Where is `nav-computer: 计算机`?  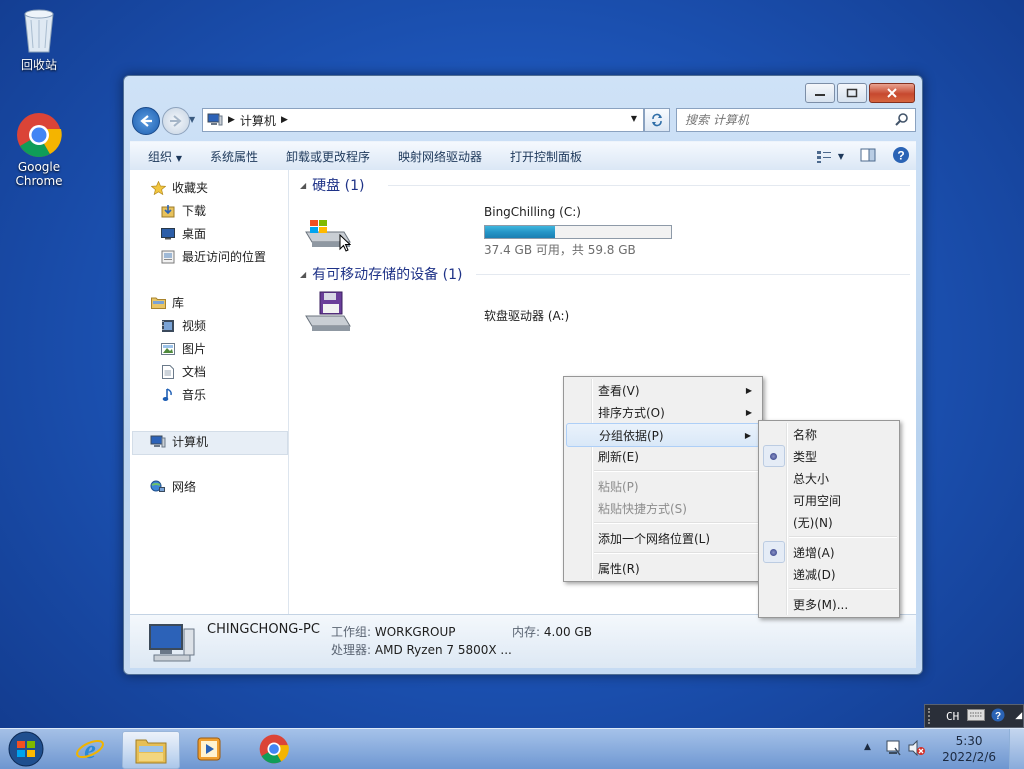
nav-computer: 计算机 is located at coordinates (179, 441).